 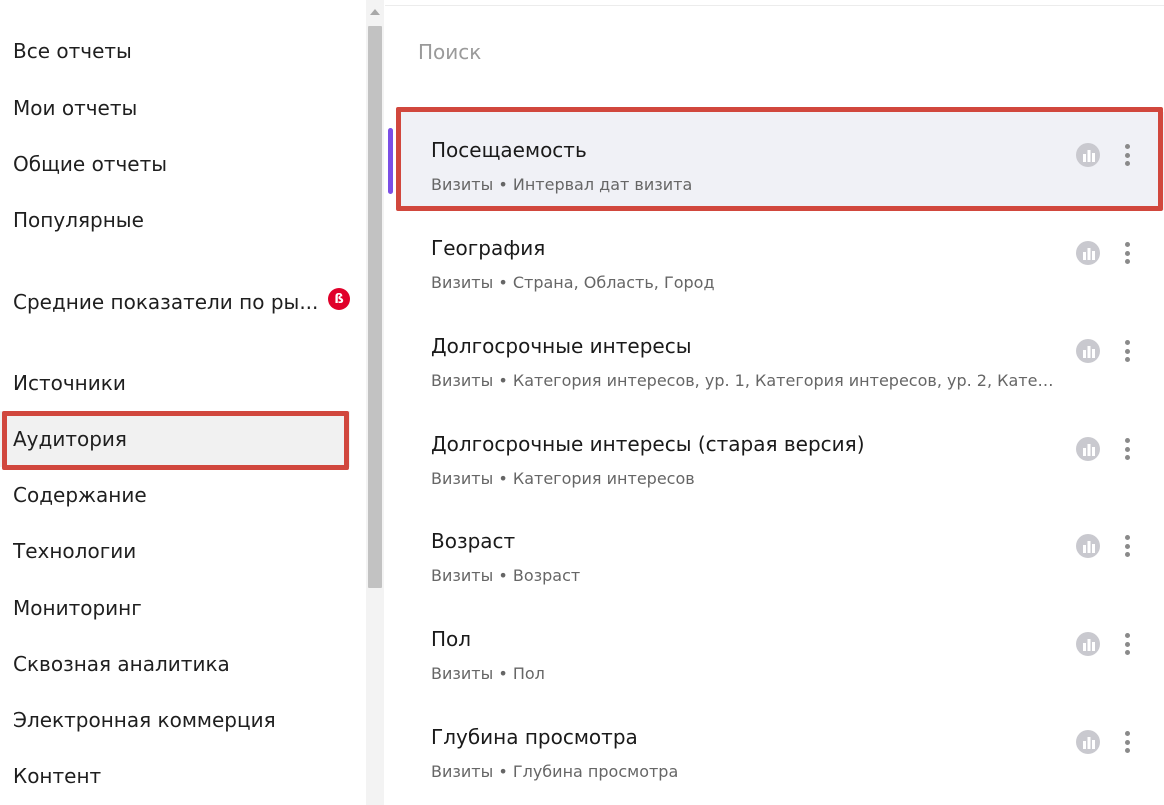 I want to click on report-item-gender: Пол Визиты • Пол, so click(x=781, y=650).